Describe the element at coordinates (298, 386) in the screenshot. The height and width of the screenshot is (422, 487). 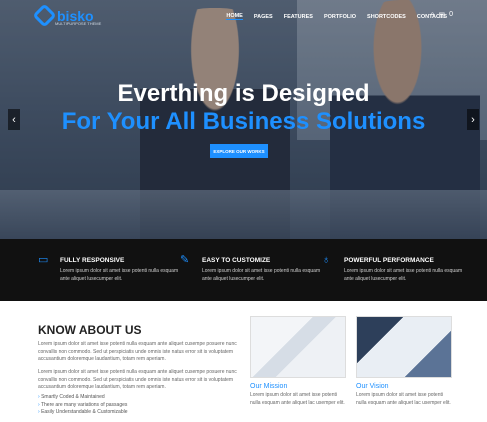
I see `mission-title: Our Mission` at that location.